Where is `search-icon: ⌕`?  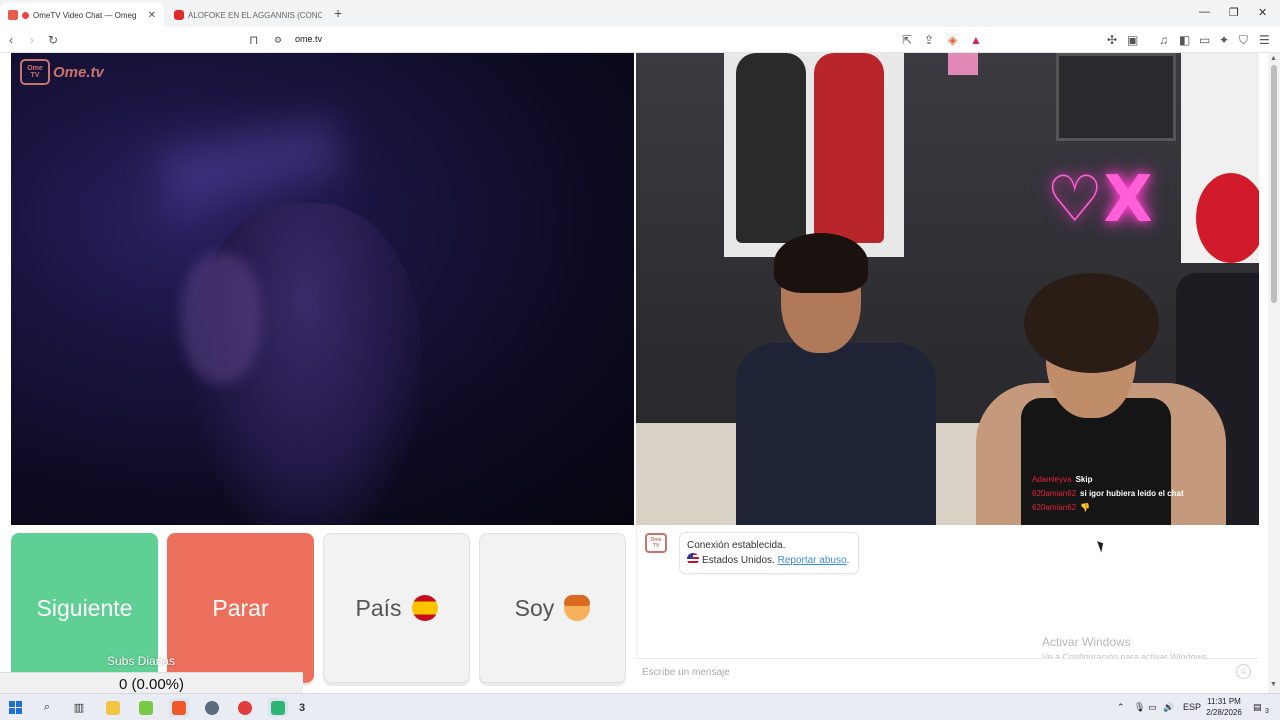 search-icon: ⌕ is located at coordinates (47, 707).